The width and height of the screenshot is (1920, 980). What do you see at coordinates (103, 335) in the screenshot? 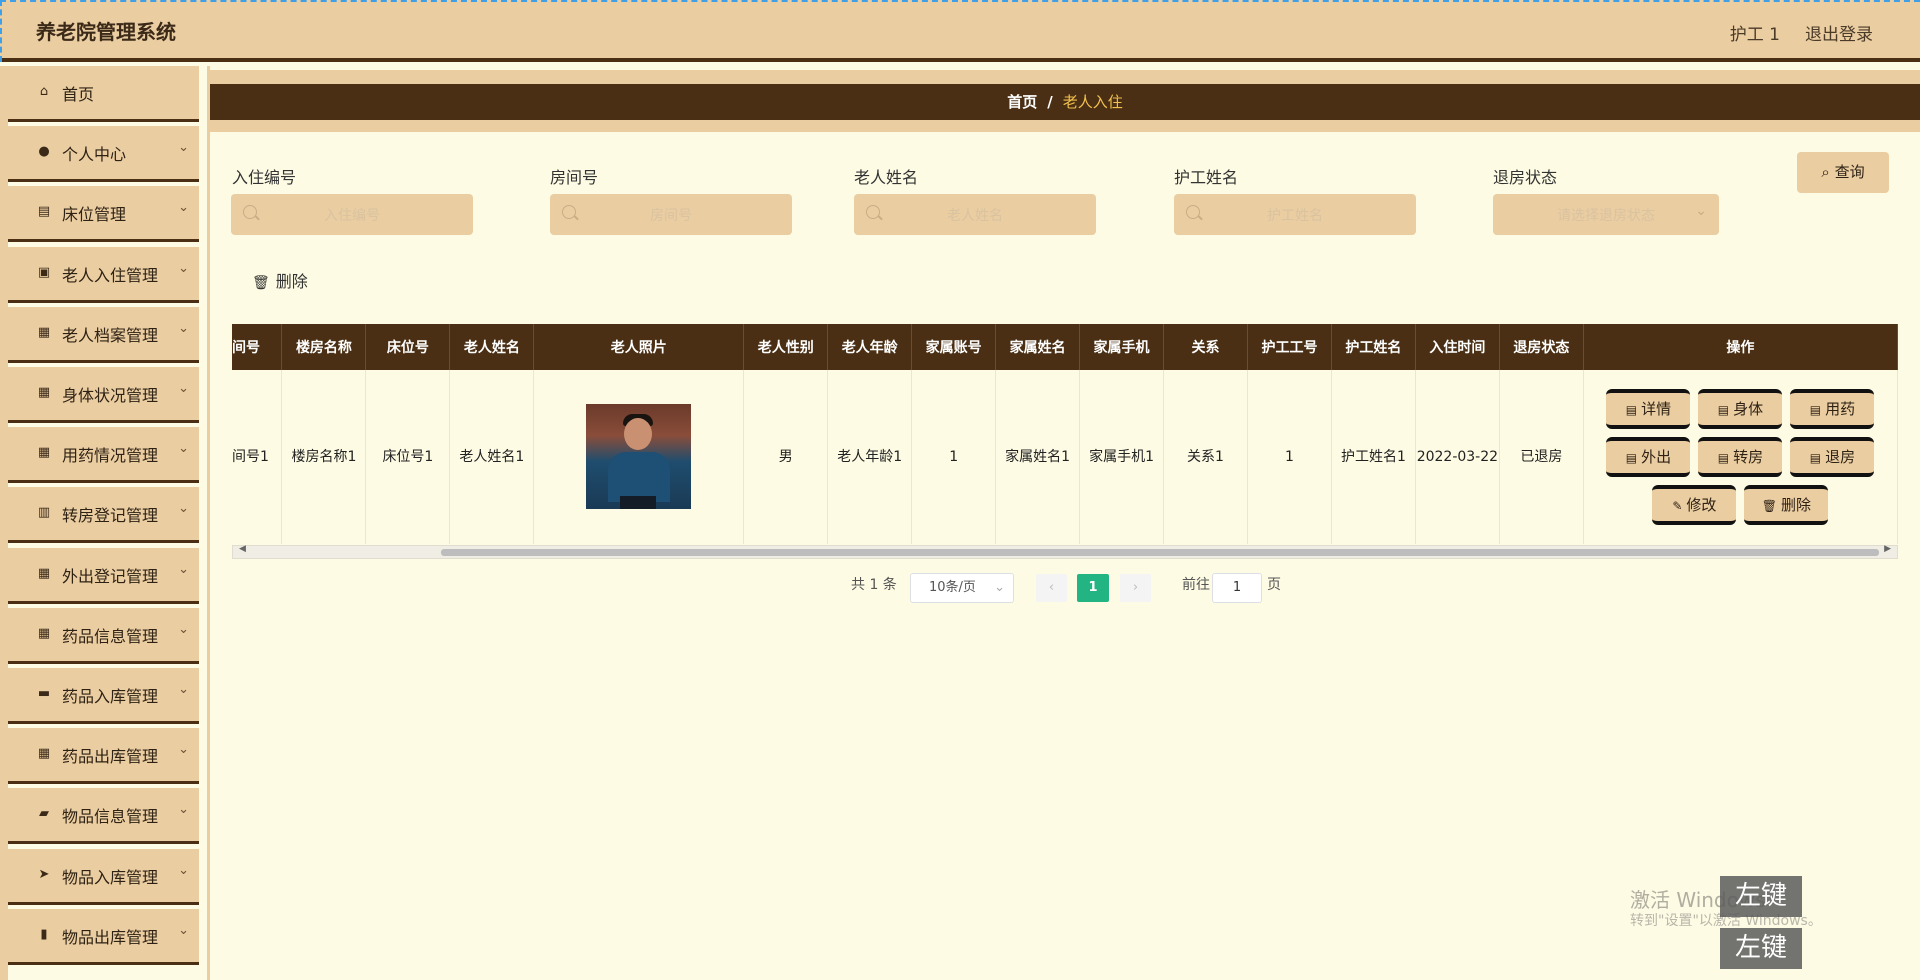
I see `sidebar-item: ▦ 老人档案管理 ⌄` at bounding box center [103, 335].